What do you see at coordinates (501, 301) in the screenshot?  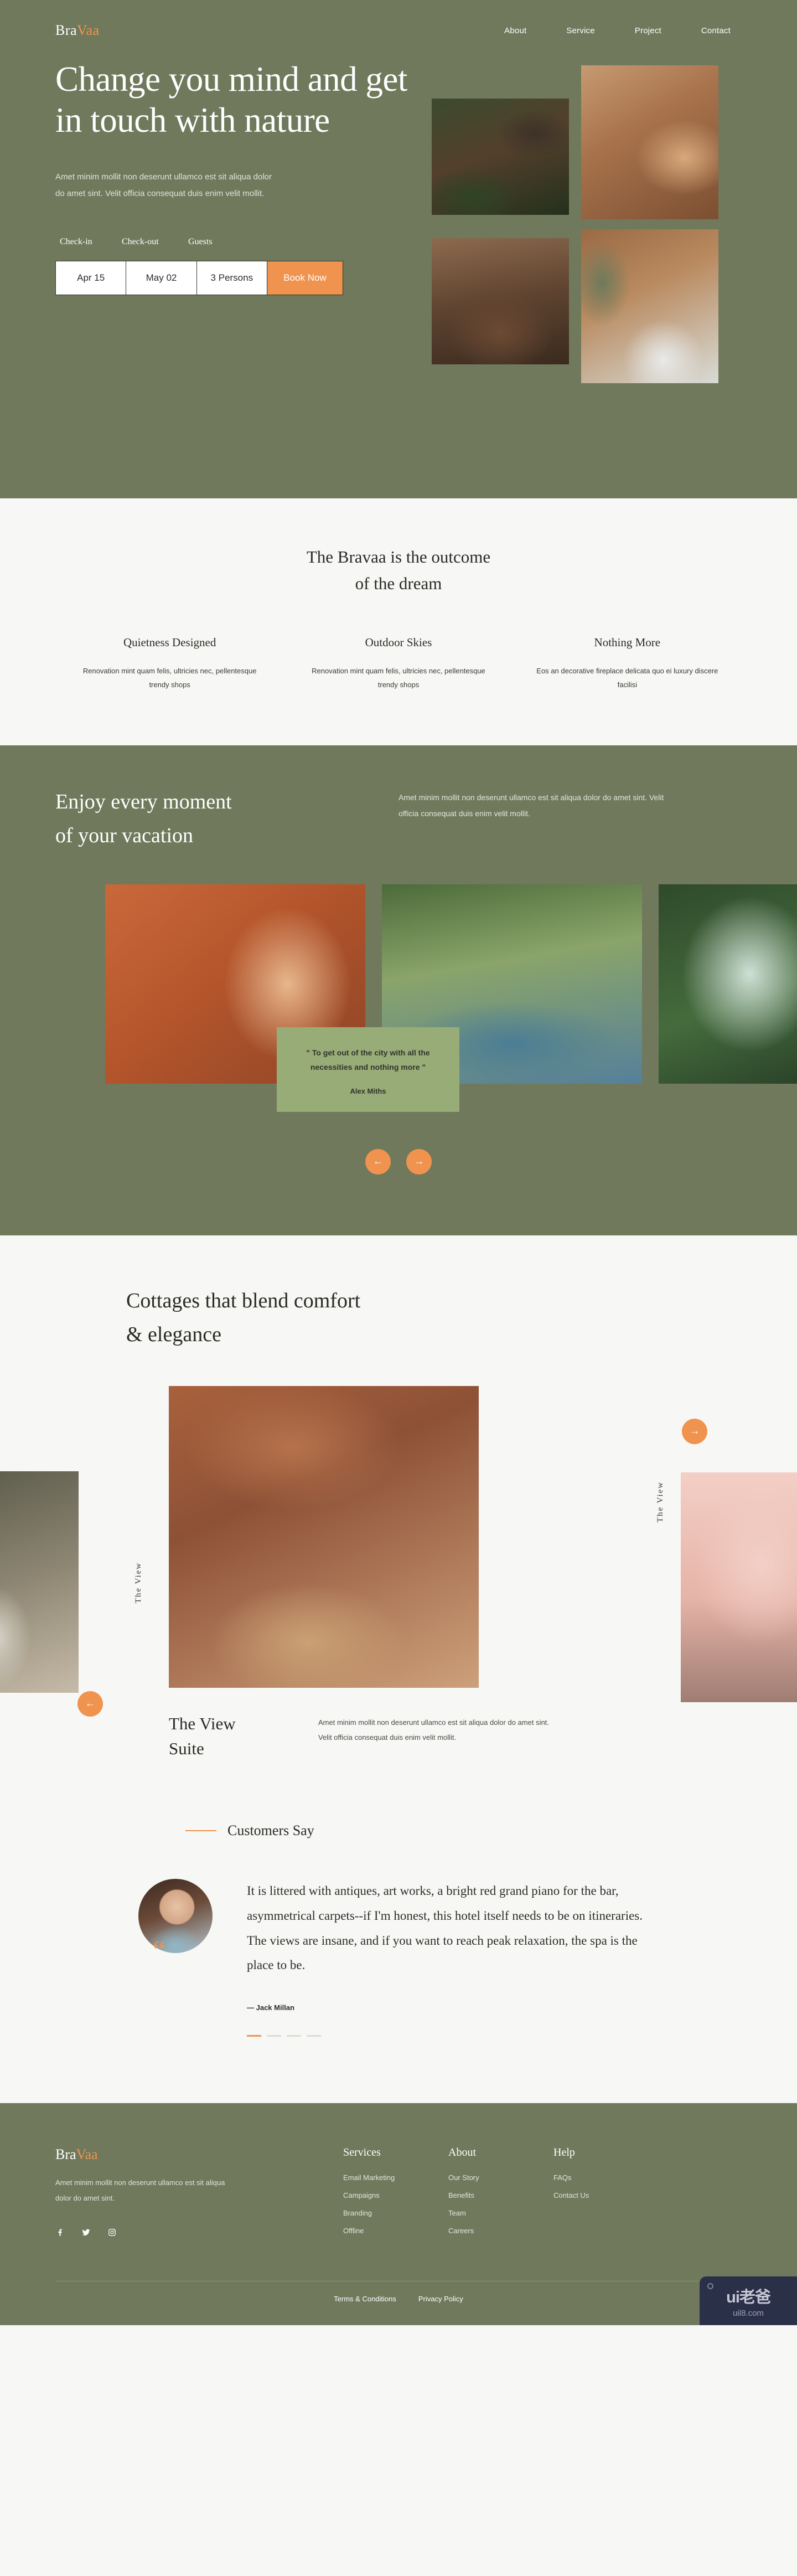 I see `hero-image-snowy-log-cabin` at bounding box center [501, 301].